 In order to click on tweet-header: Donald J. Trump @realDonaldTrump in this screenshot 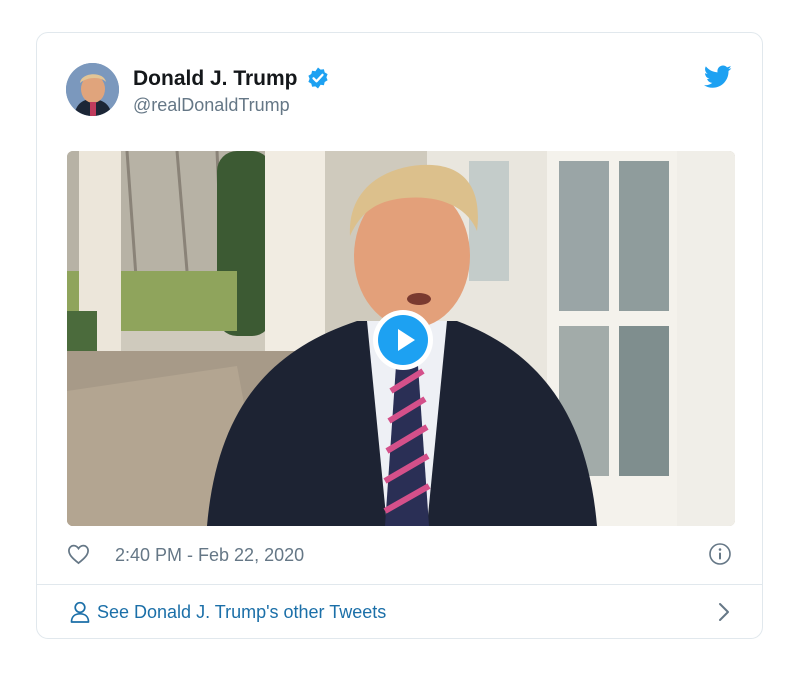, I will do `click(399, 90)`.